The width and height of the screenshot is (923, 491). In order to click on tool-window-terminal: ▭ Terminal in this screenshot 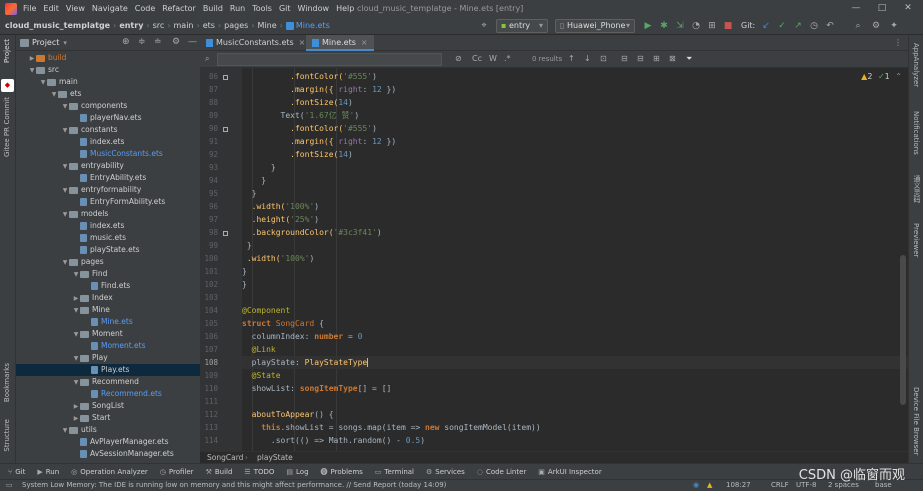, I will do `click(394, 472)`.